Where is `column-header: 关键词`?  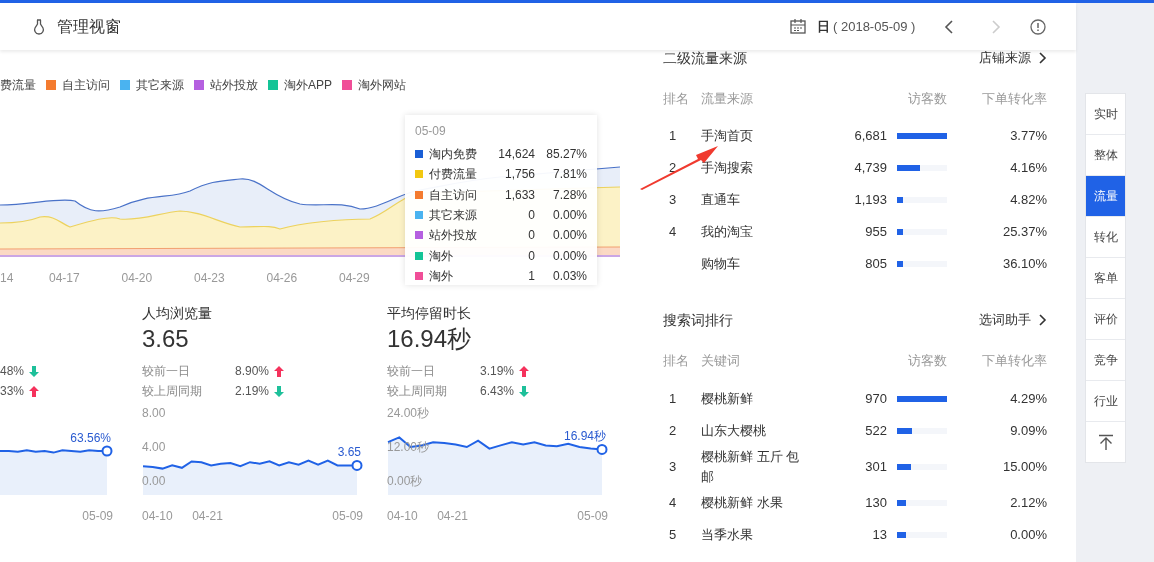 column-header: 关键词 is located at coordinates (721, 361).